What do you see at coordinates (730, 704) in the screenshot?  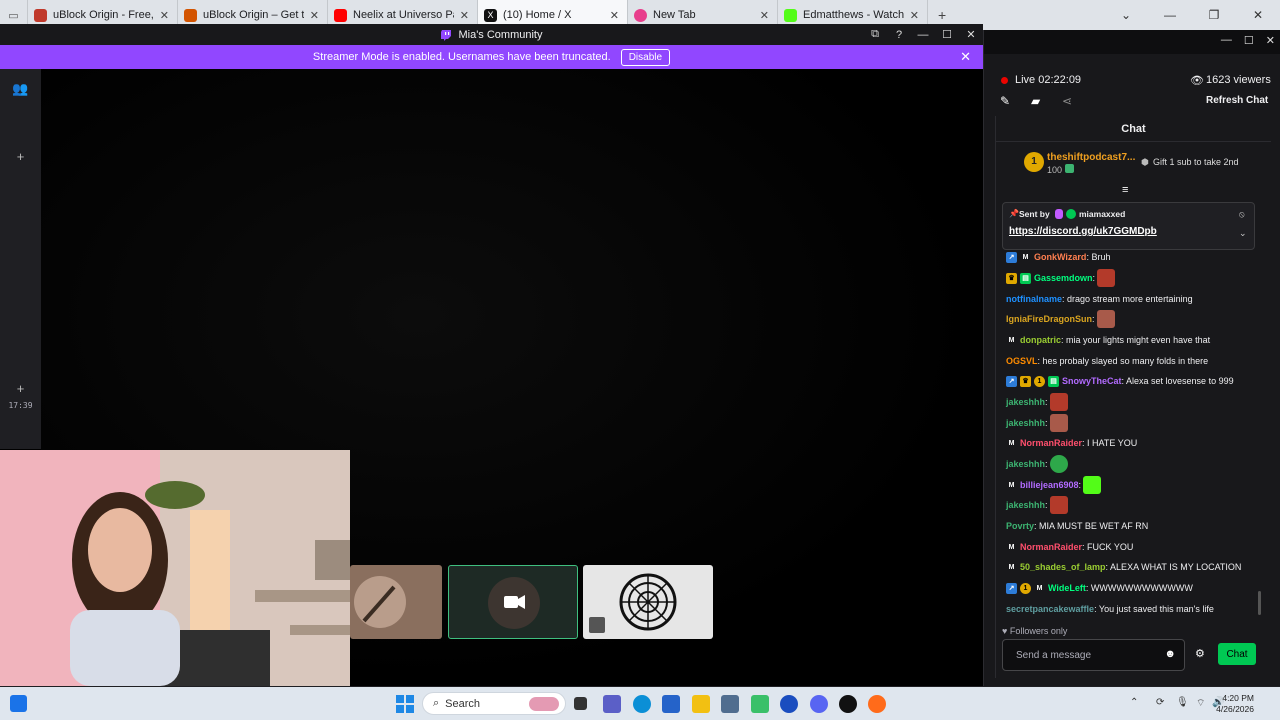 I see `app-icon` at bounding box center [730, 704].